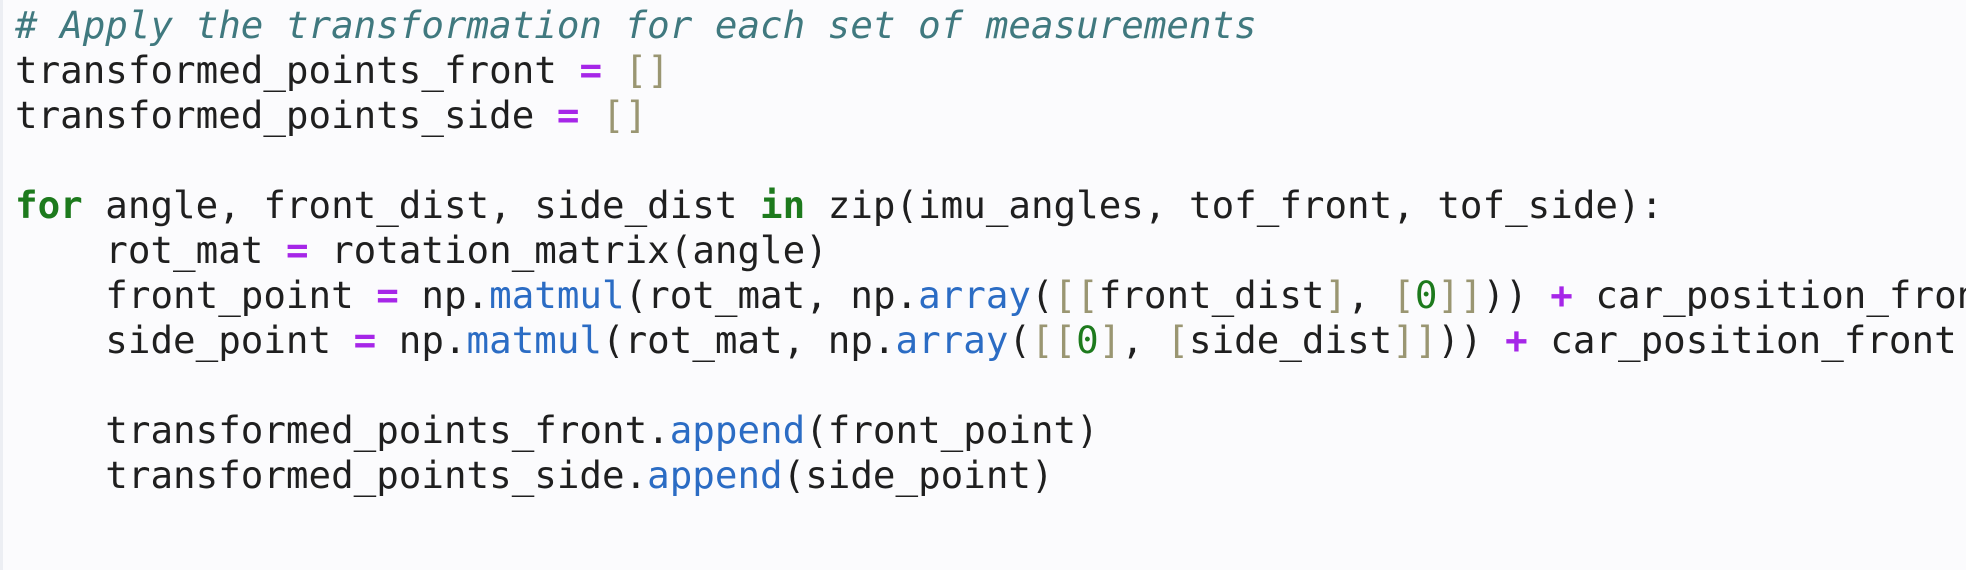 The width and height of the screenshot is (1966, 570). I want to click on code-token-plain: side_dist, so click(1291, 340).